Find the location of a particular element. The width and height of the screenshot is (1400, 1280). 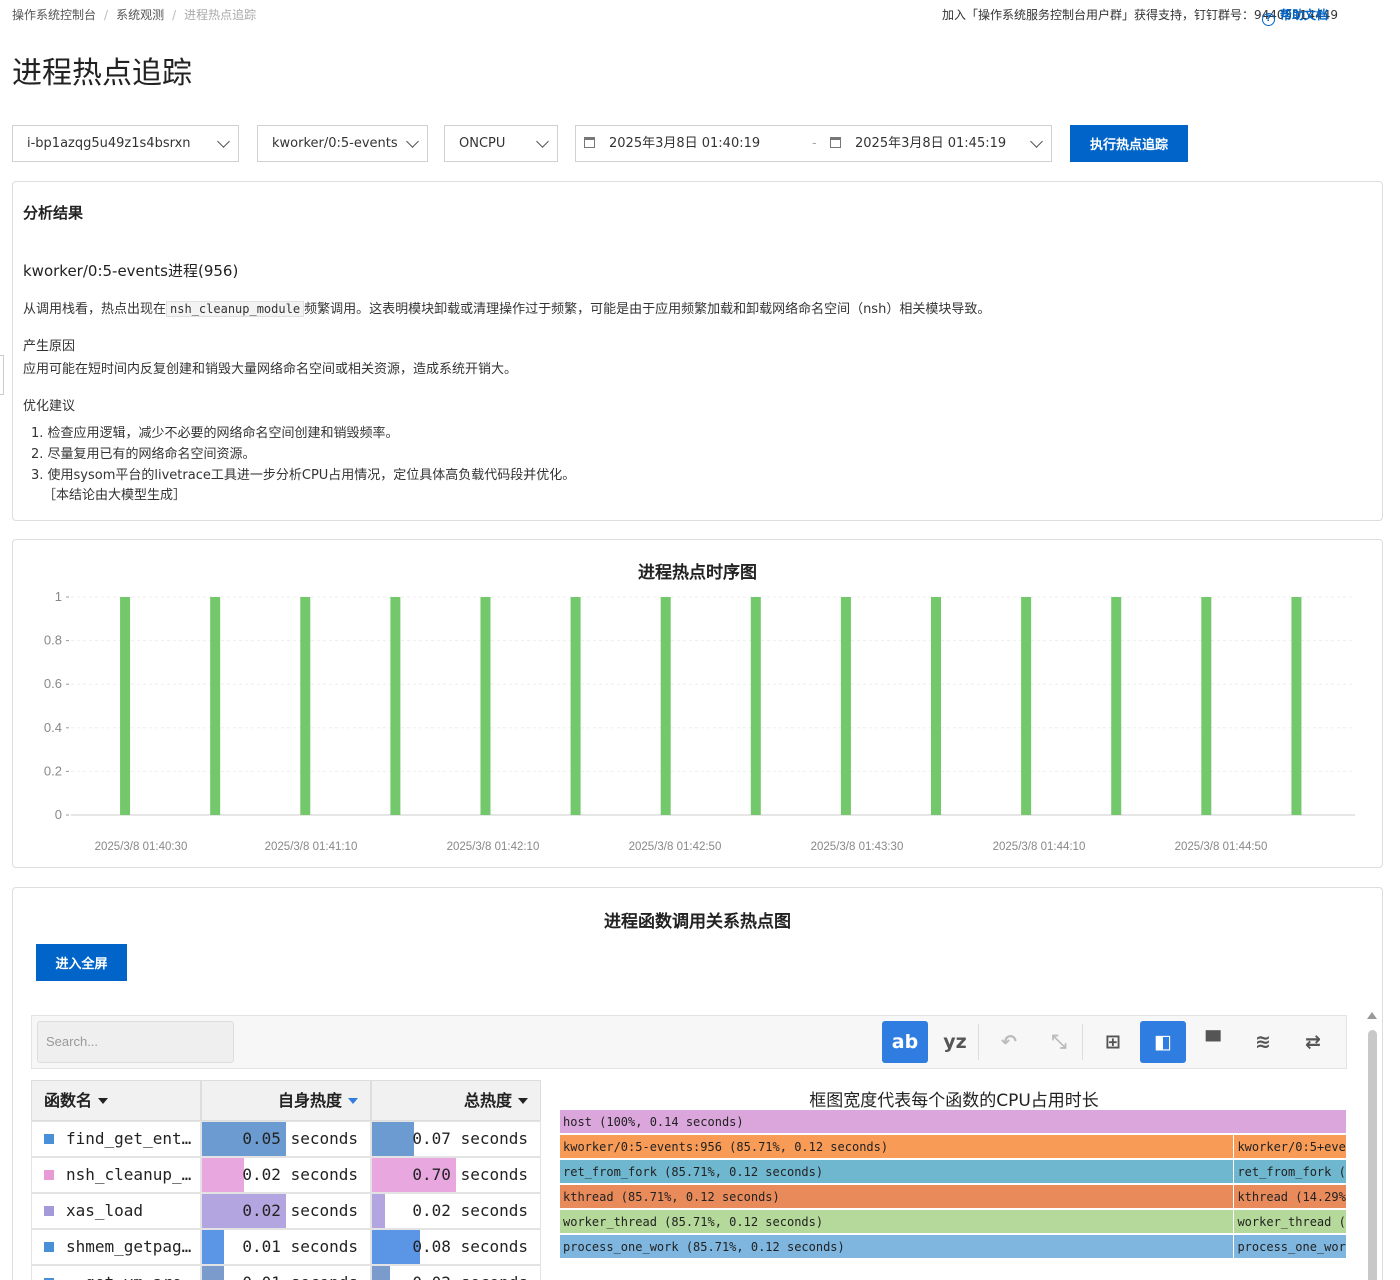

column-header-label: 总热度 is located at coordinates (487, 1100).